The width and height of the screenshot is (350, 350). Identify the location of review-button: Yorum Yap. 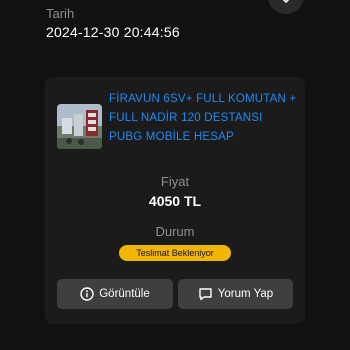
(235, 294).